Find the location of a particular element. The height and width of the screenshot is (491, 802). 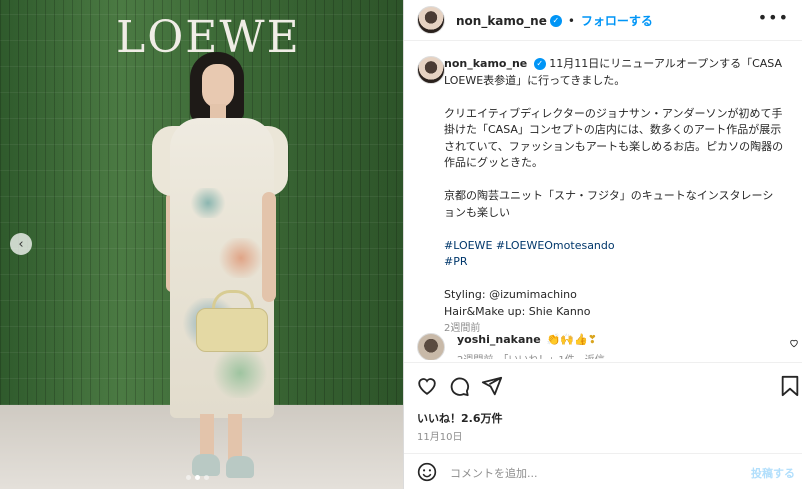

previous-slide-button: ‹ is located at coordinates (21, 244).